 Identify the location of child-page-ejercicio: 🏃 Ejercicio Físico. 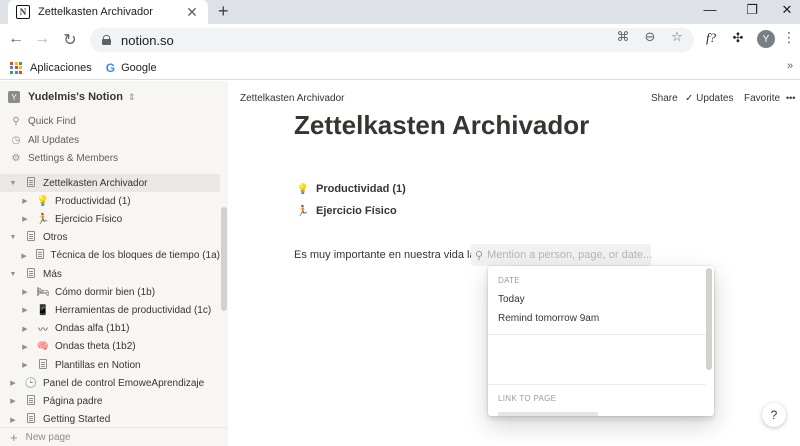
(346, 211).